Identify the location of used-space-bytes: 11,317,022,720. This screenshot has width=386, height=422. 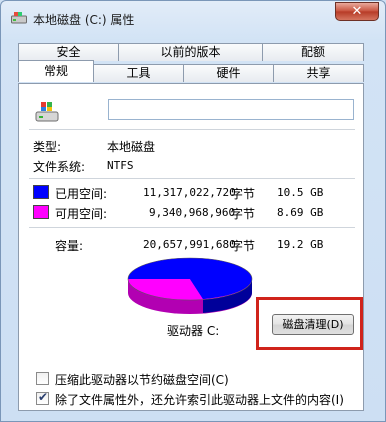
(189, 192).